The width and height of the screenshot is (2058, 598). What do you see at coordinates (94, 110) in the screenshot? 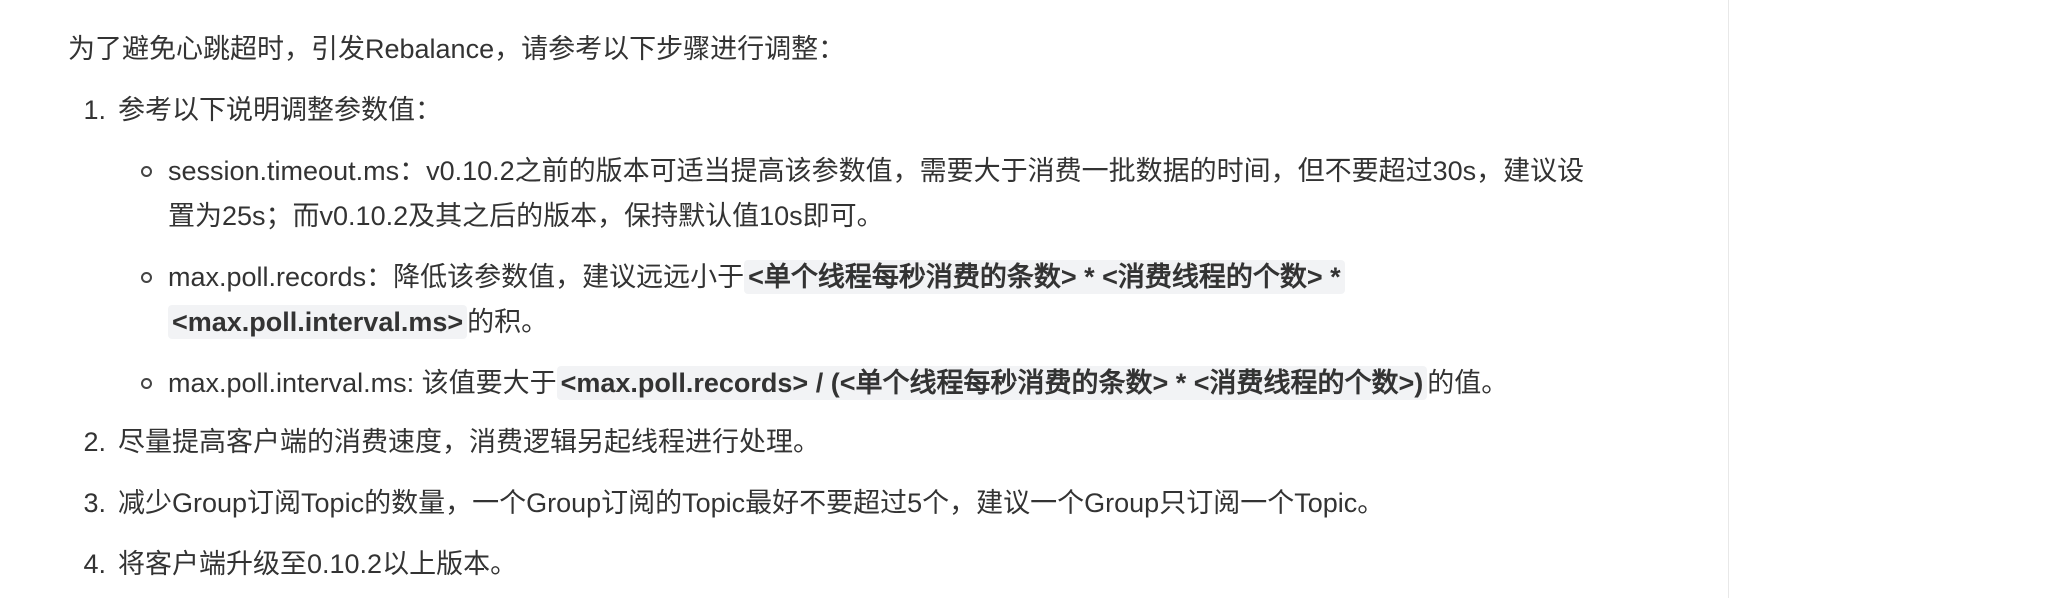
I see `step-1-number: 1.` at bounding box center [94, 110].